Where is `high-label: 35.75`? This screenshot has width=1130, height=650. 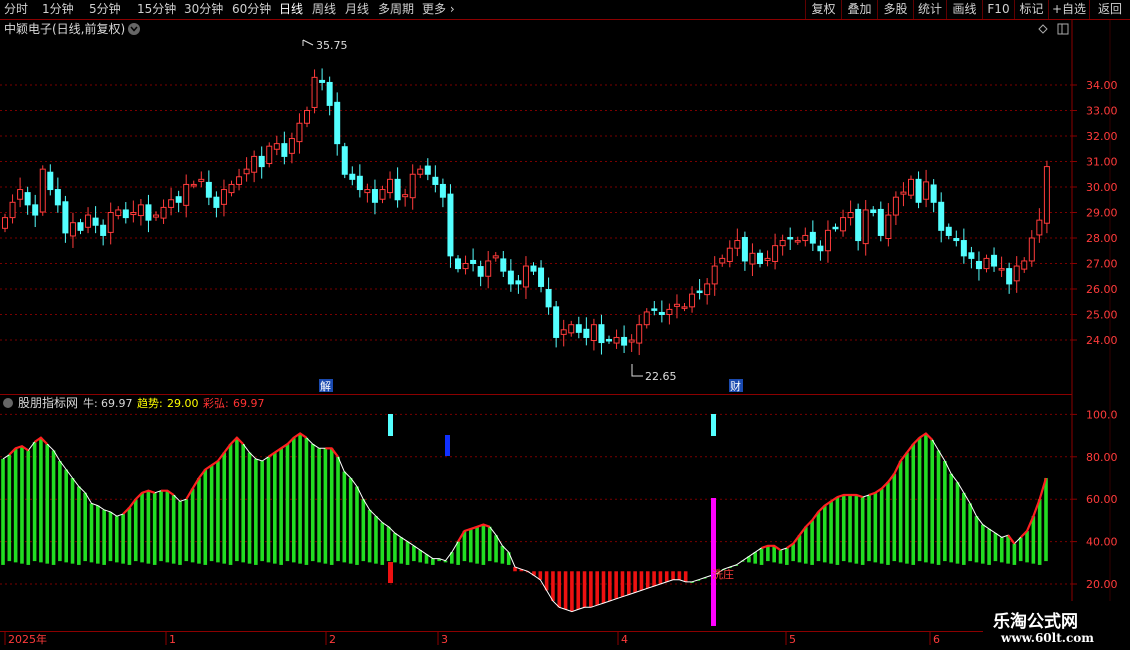 high-label: 35.75 is located at coordinates (332, 45).